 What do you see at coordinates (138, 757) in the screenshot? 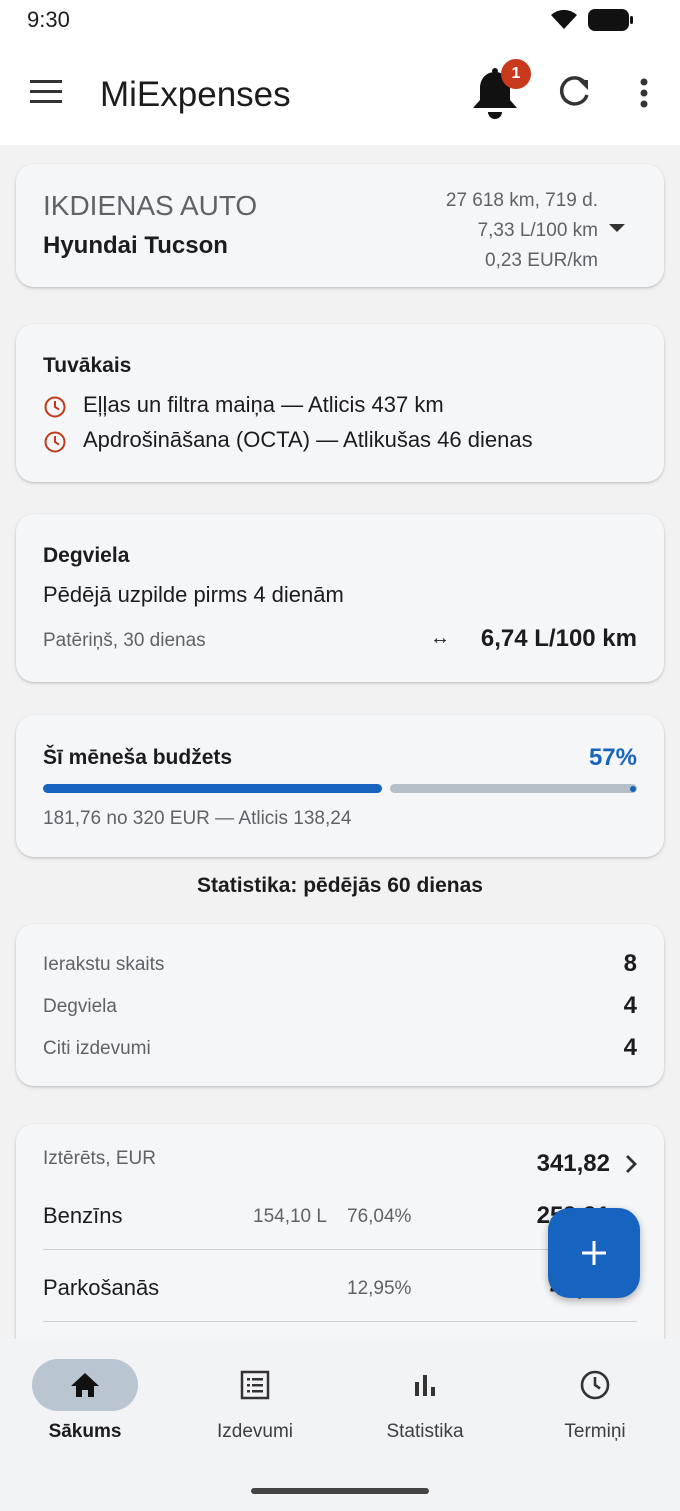
I see `budget-title: Šī mēneša budžets` at bounding box center [138, 757].